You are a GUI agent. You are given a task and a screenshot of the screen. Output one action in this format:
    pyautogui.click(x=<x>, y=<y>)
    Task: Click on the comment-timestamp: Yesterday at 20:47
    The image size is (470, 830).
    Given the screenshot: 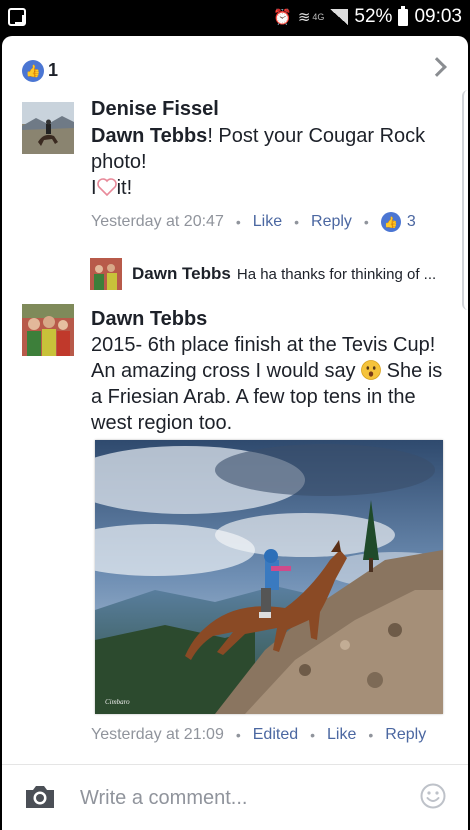 What is the action you would take?
    pyautogui.click(x=157, y=221)
    